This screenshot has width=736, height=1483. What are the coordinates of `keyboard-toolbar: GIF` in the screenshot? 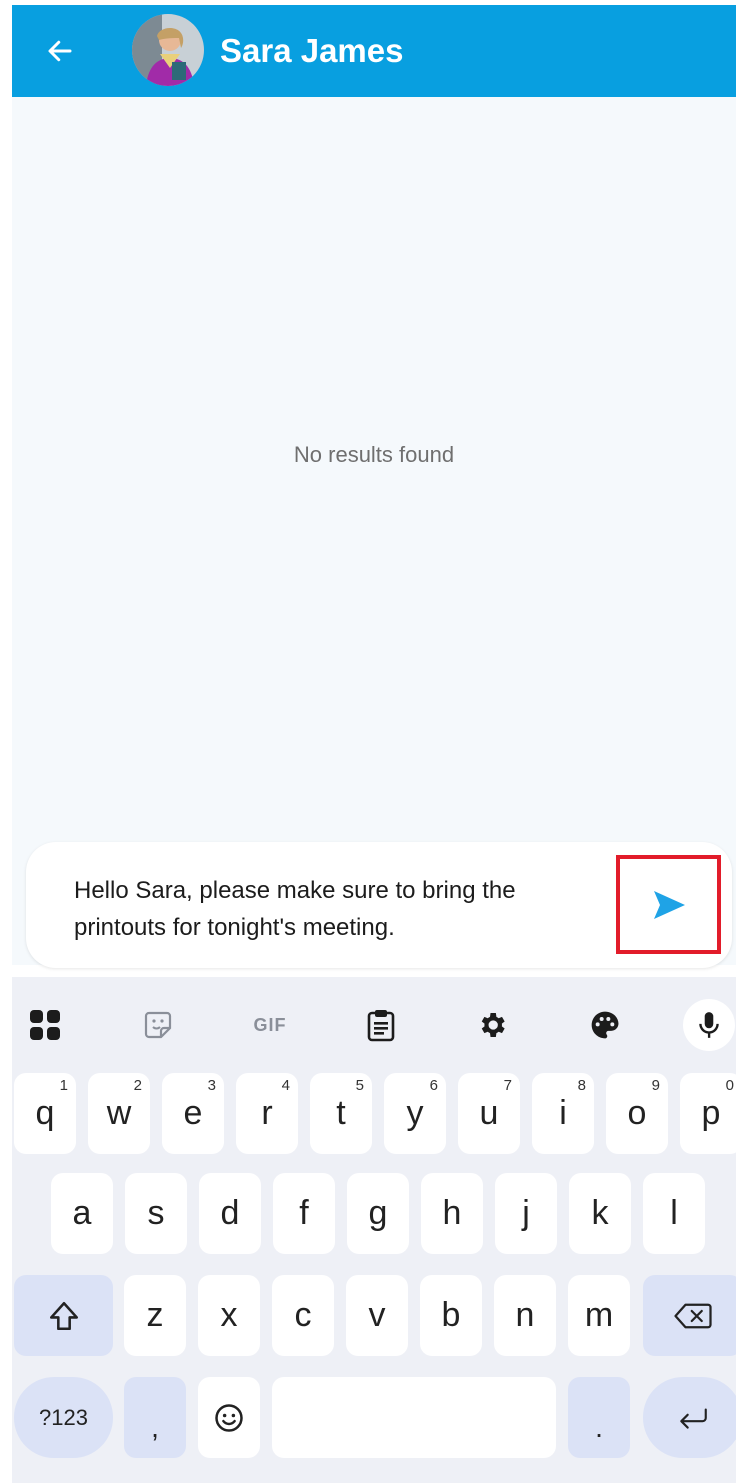 It's located at (374, 1023).